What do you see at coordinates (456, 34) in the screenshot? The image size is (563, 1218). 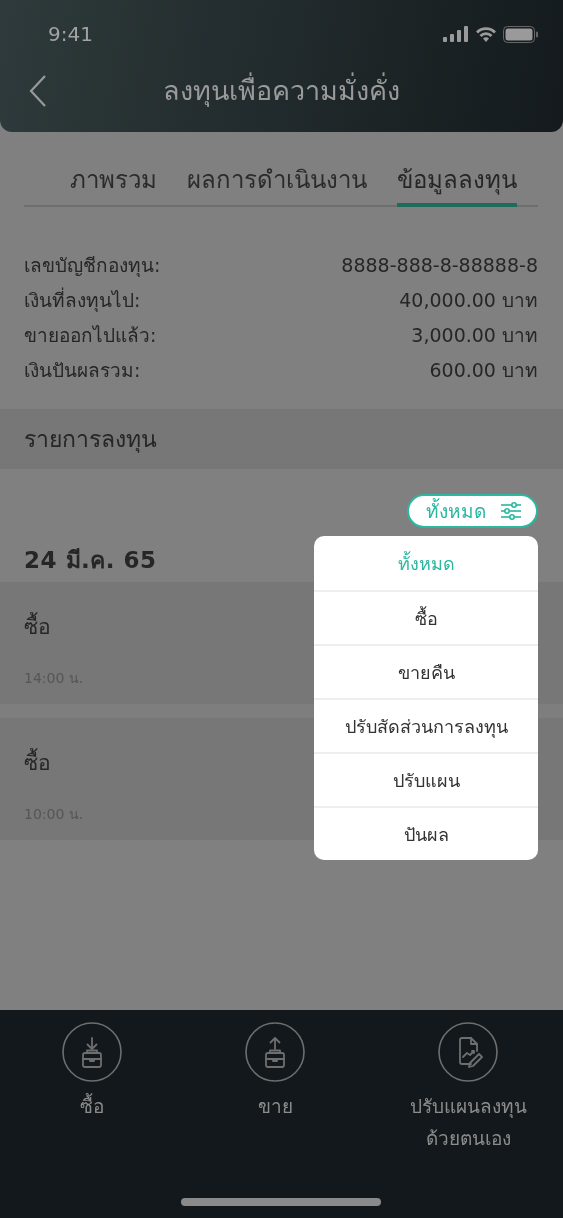 I see `signal-icon` at bounding box center [456, 34].